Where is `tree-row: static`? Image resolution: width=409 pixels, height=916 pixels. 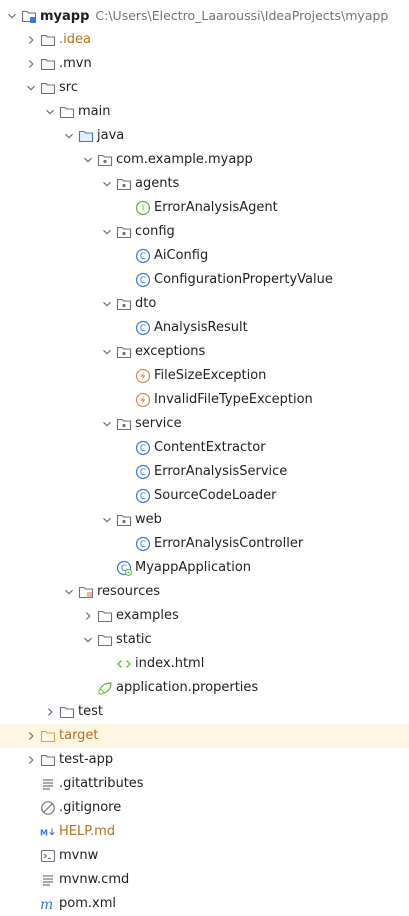
tree-row: static is located at coordinates (204, 640).